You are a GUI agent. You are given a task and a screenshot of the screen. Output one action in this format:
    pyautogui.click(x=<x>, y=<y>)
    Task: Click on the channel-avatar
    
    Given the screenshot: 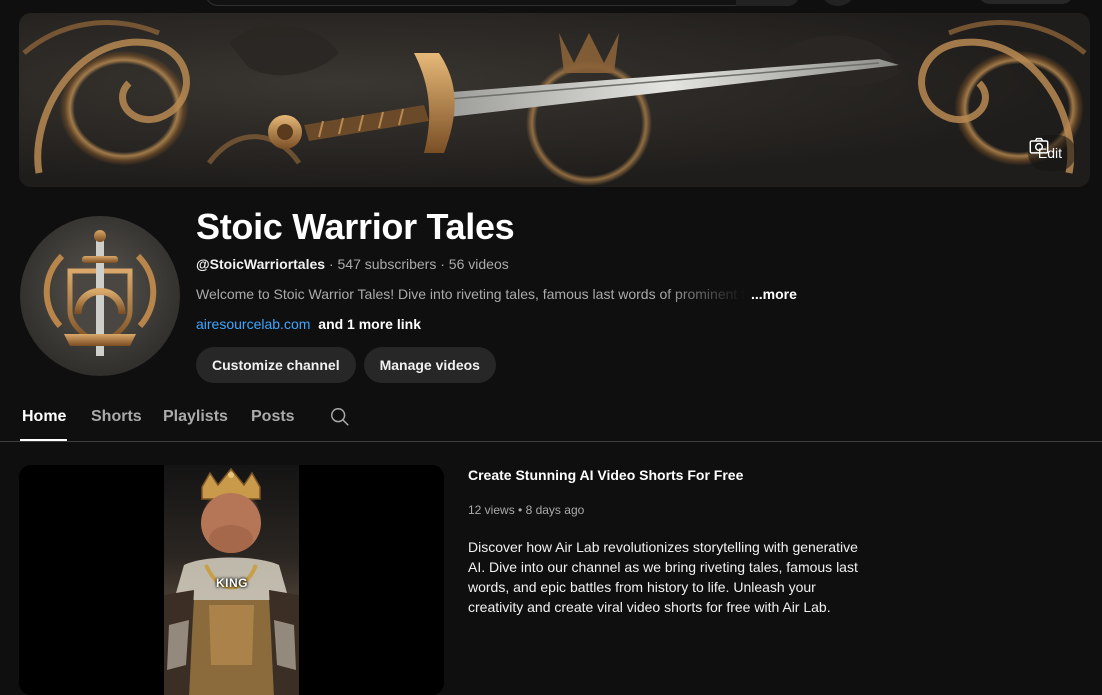 What is the action you would take?
    pyautogui.click(x=100, y=296)
    